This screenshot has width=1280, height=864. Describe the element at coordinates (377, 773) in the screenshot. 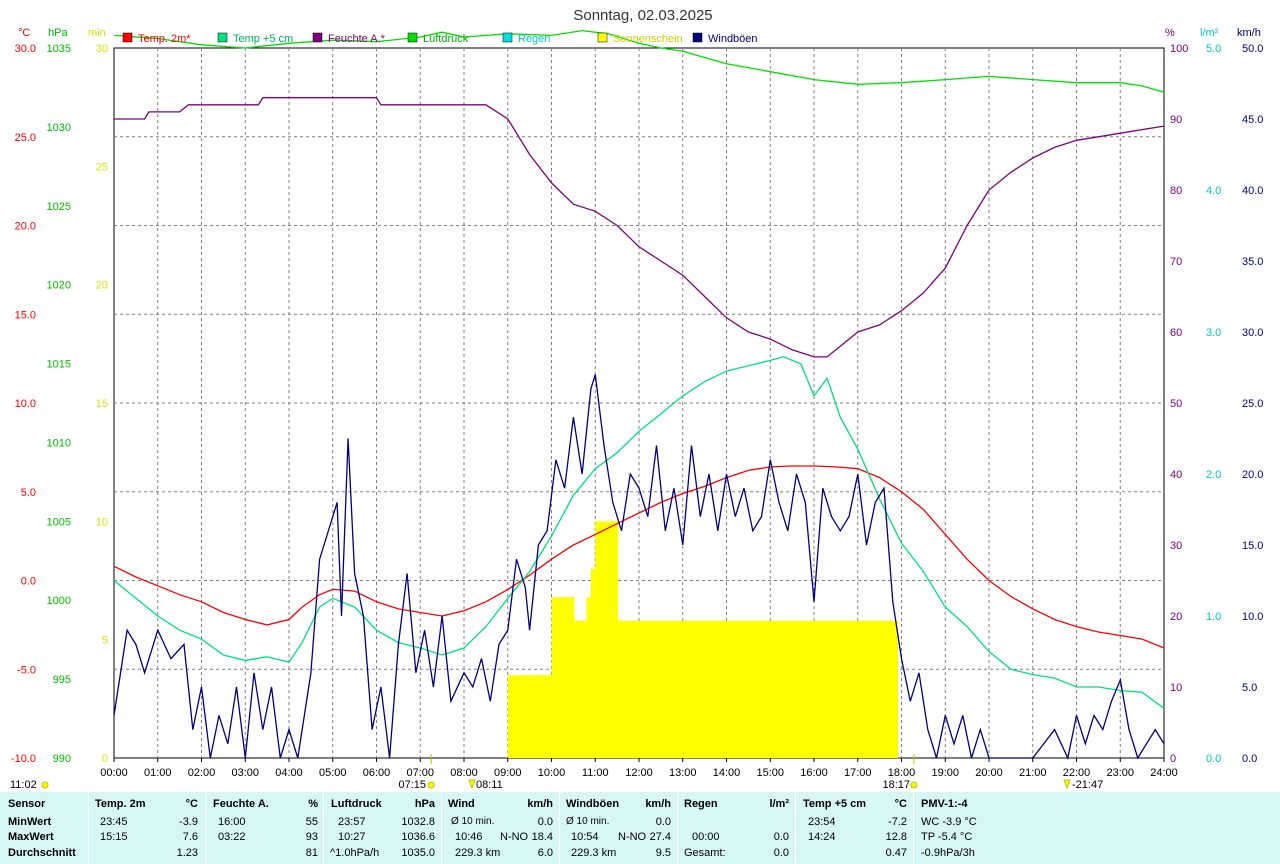

I see `x-tick-label: 06:00` at that location.